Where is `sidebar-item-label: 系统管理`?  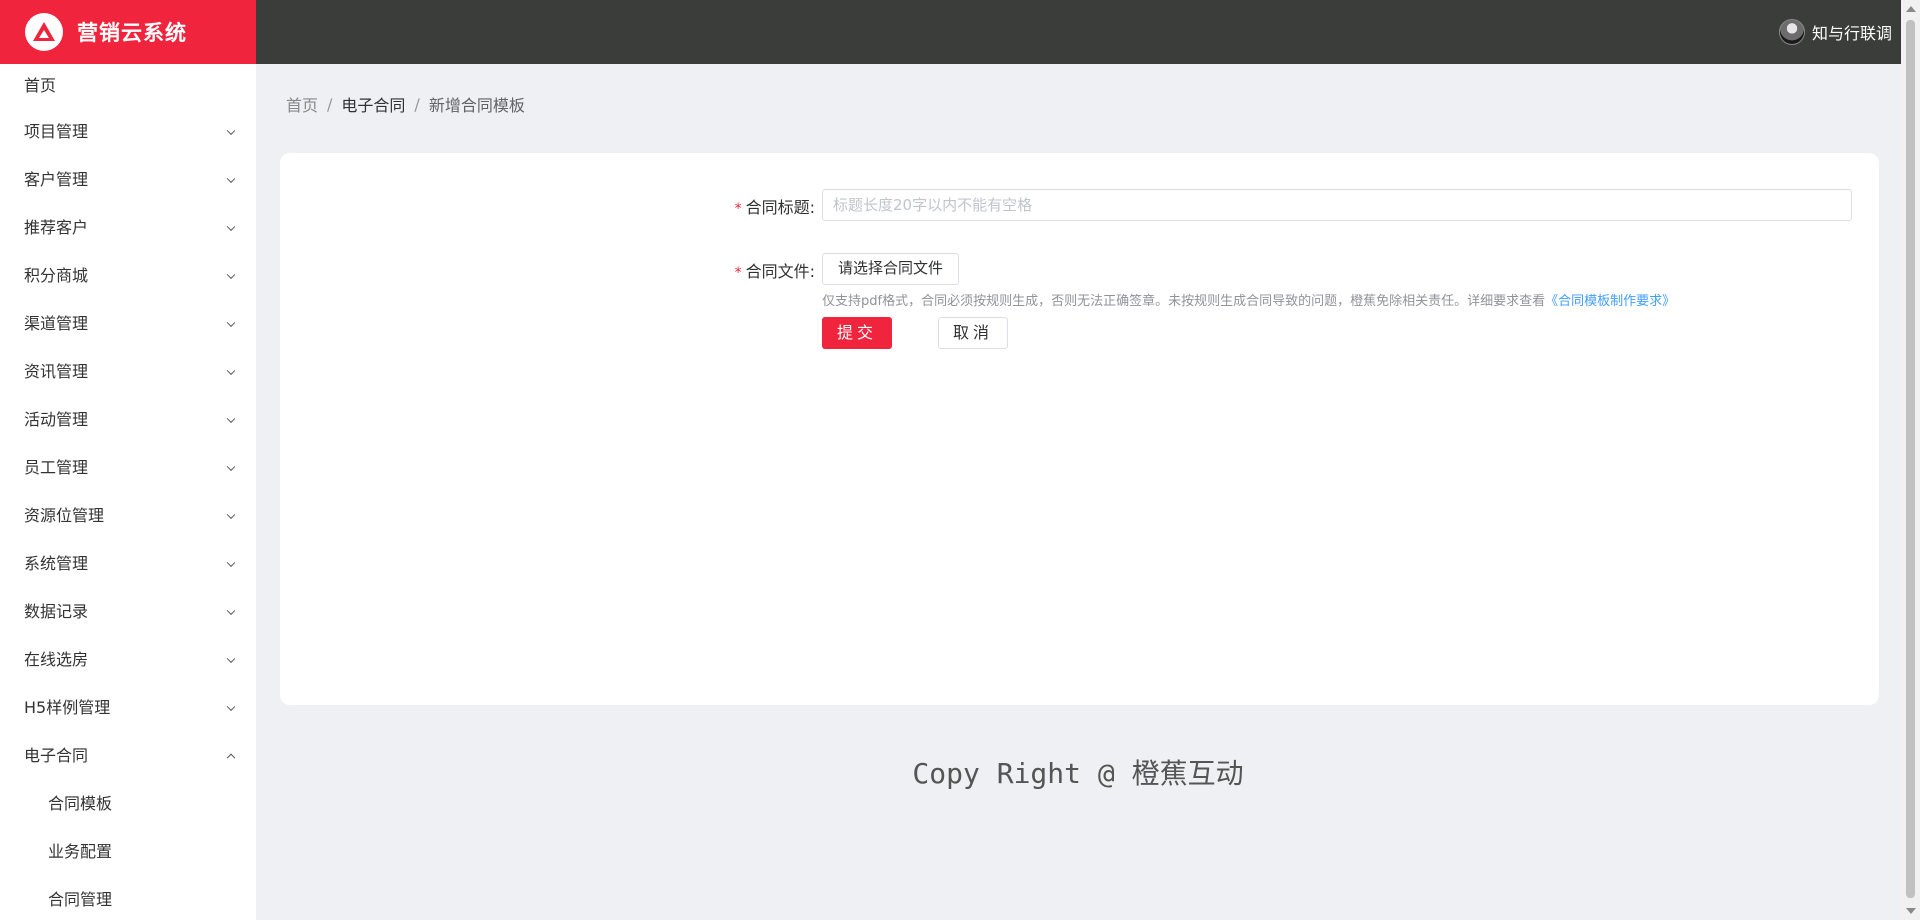
sidebar-item-label: 系统管理 is located at coordinates (56, 563).